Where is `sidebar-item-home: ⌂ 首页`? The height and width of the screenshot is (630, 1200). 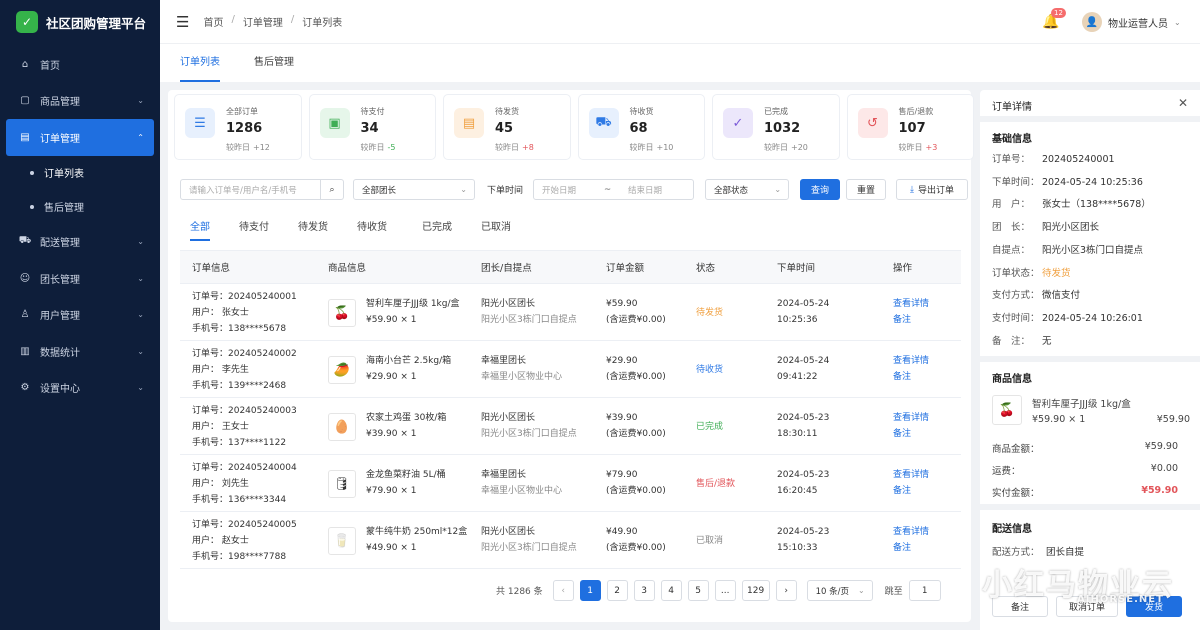
sidebar-item-home: ⌂ 首页 is located at coordinates (80, 64).